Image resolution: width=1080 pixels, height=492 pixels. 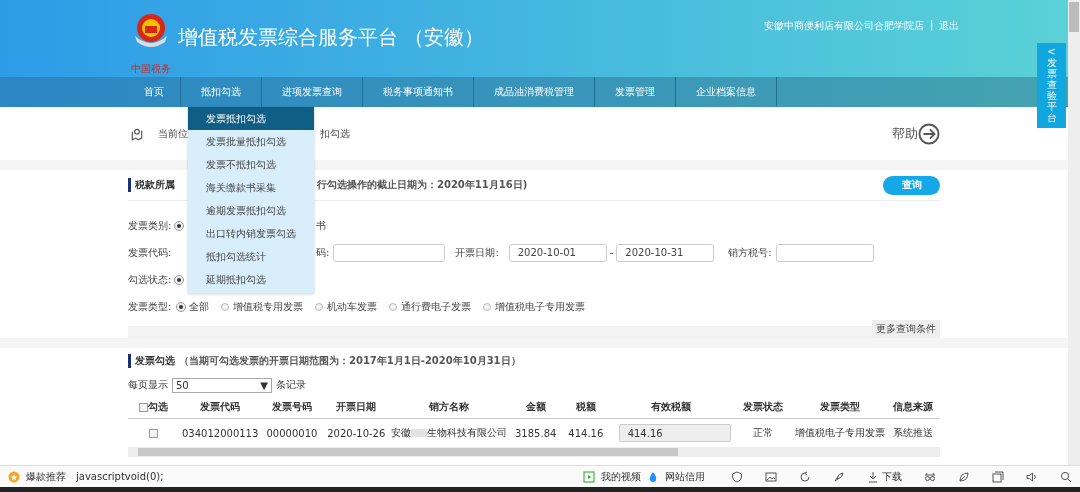 What do you see at coordinates (352, 306) in the screenshot?
I see `option-label: 机动车发票` at bounding box center [352, 306].